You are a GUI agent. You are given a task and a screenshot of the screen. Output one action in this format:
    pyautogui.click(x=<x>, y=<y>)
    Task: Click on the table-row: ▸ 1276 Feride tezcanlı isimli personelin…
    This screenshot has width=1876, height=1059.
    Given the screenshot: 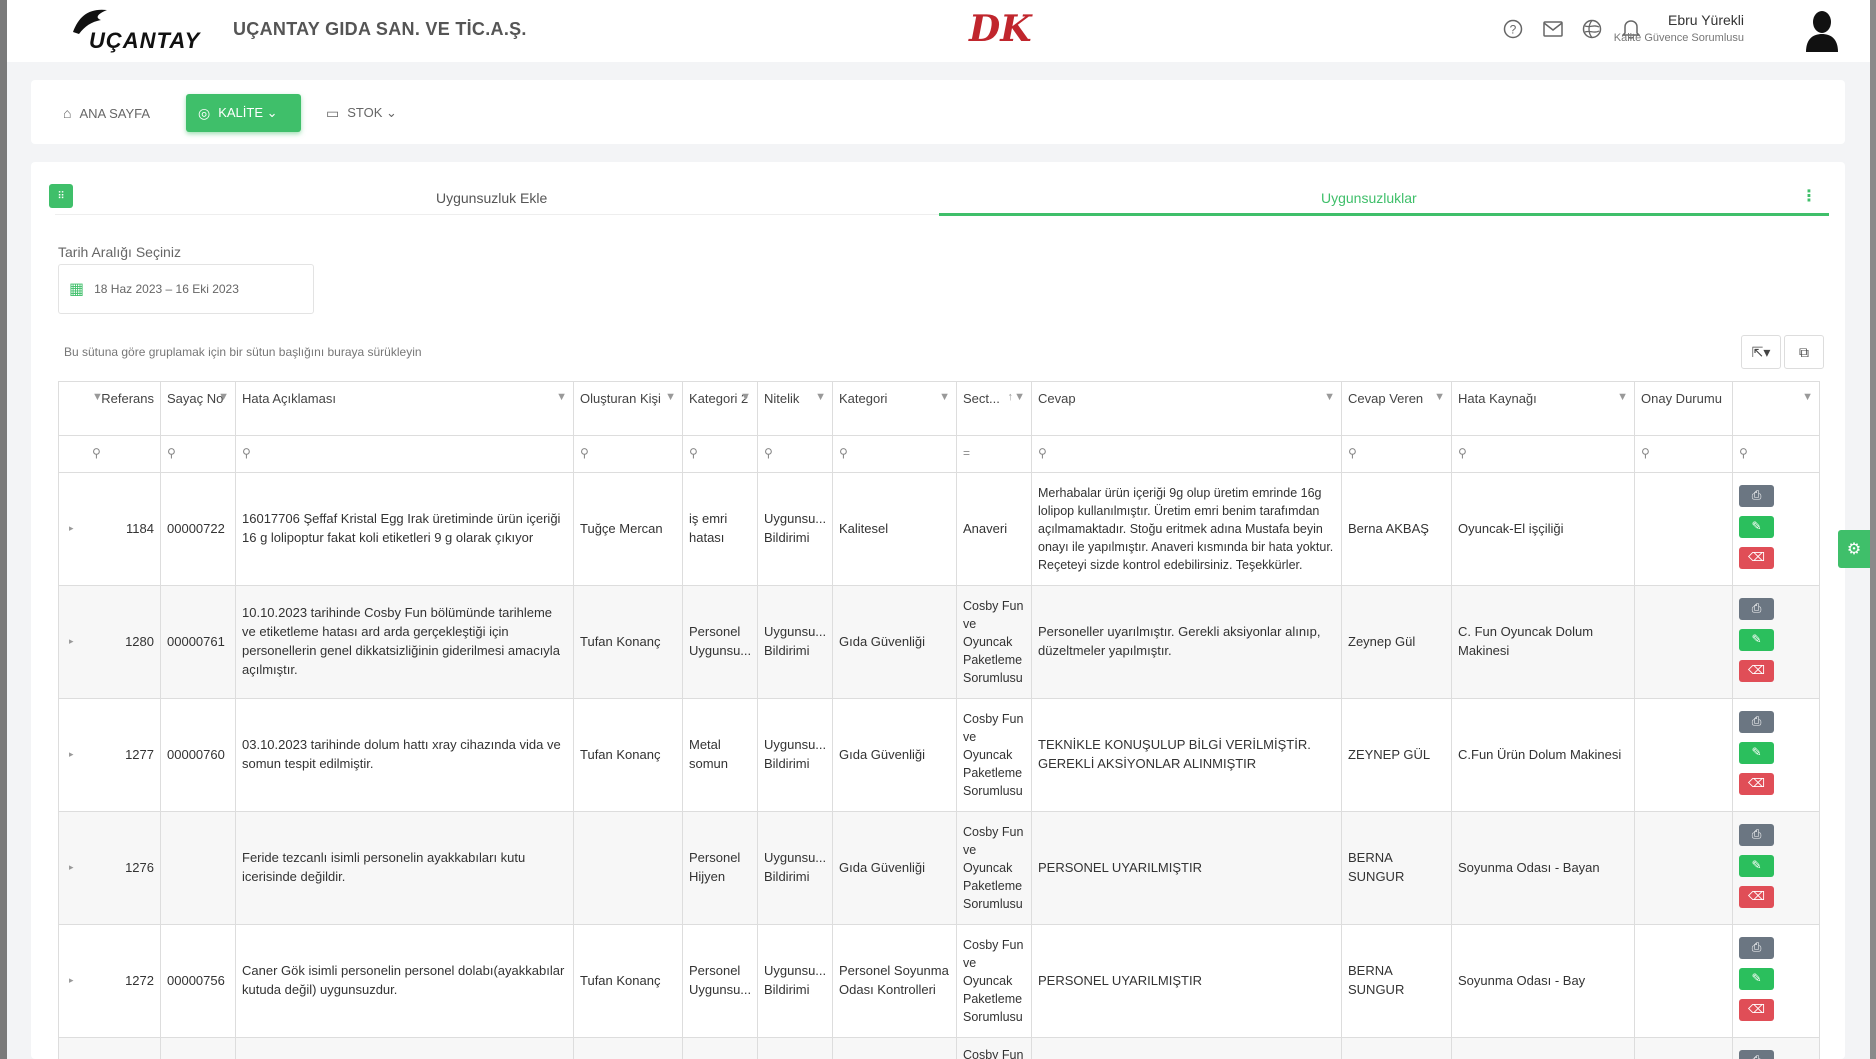 What is the action you would take?
    pyautogui.click(x=939, y=868)
    